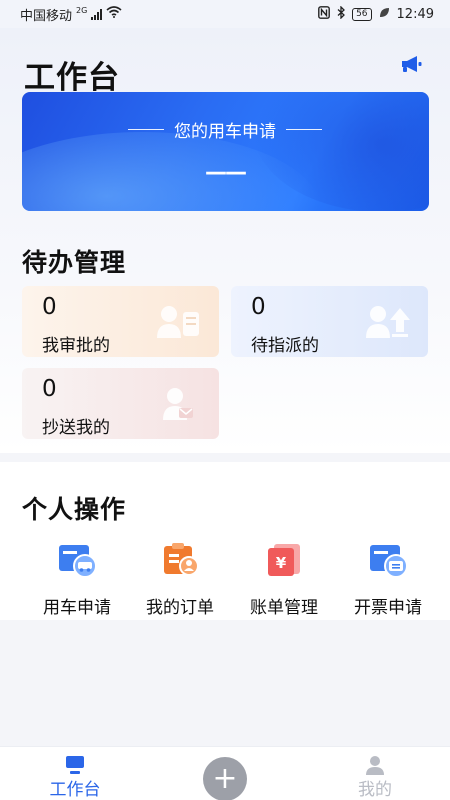 The height and width of the screenshot is (800, 450). I want to click on op-car-request-label: 用车申请, so click(77, 608).